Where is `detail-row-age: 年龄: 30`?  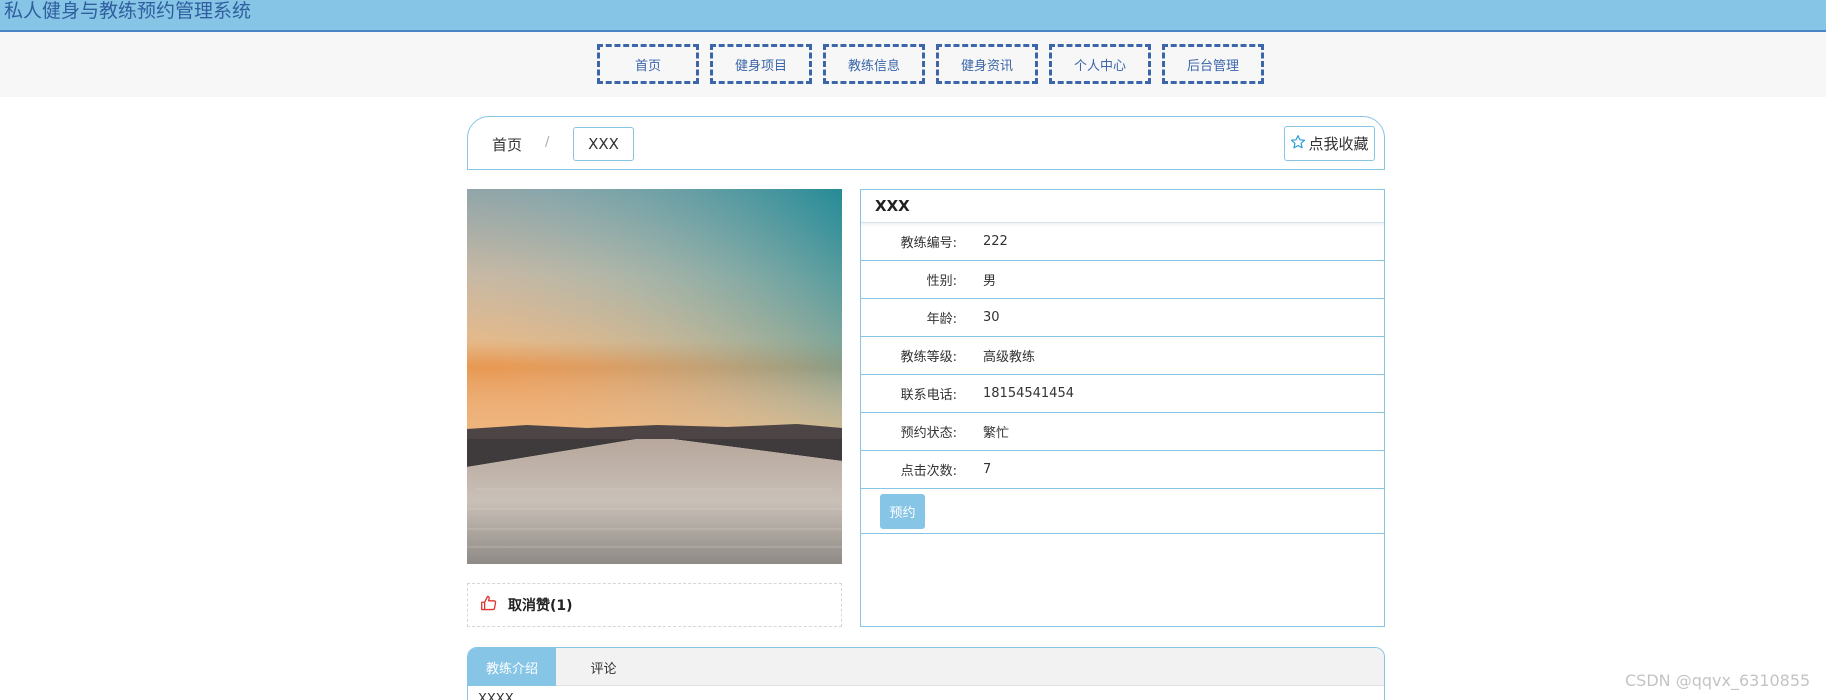 detail-row-age: 年龄: 30 is located at coordinates (1122, 318).